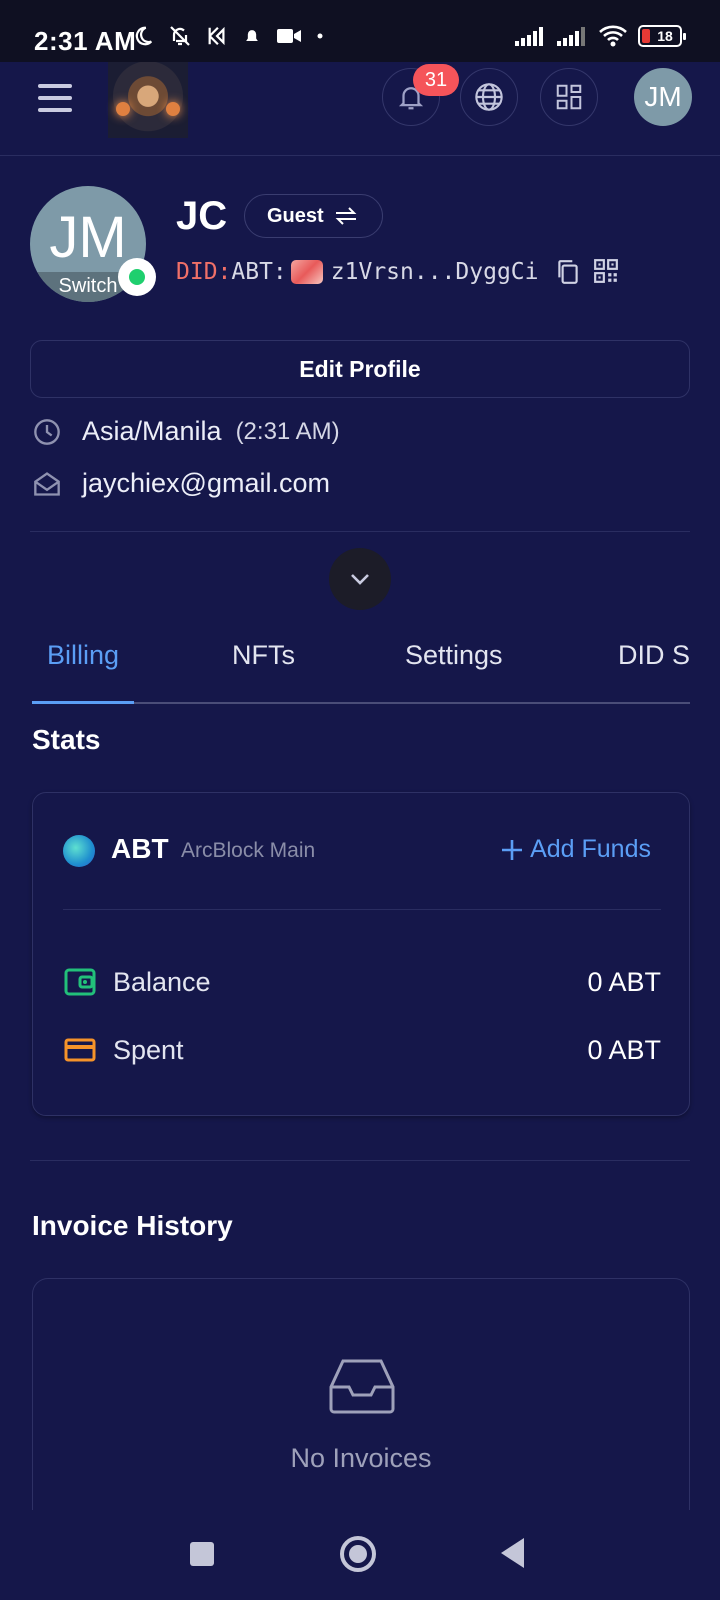  I want to click on active-tab-indicator, so click(83, 702).